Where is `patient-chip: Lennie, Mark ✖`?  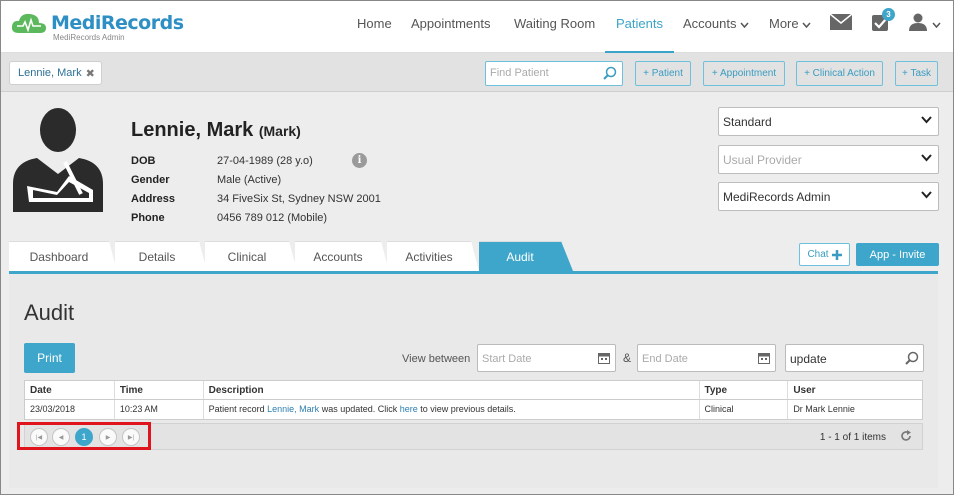
patient-chip: Lennie, Mark ✖ is located at coordinates (55, 73).